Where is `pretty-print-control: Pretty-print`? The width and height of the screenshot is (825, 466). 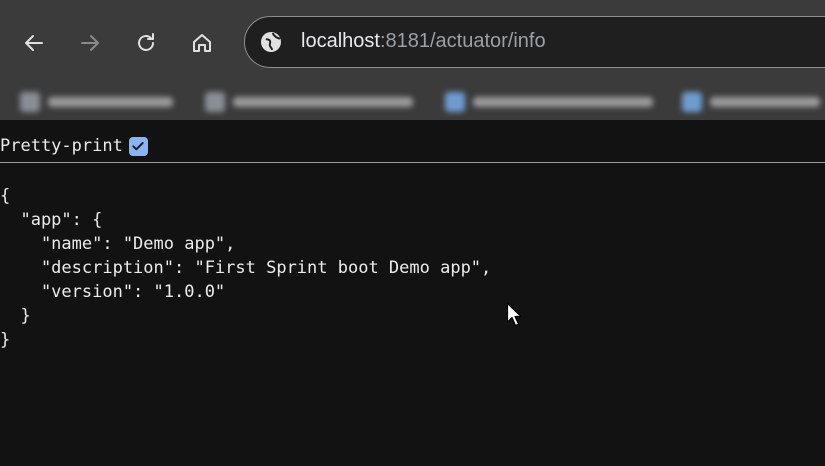
pretty-print-control: Pretty-print is located at coordinates (74, 146).